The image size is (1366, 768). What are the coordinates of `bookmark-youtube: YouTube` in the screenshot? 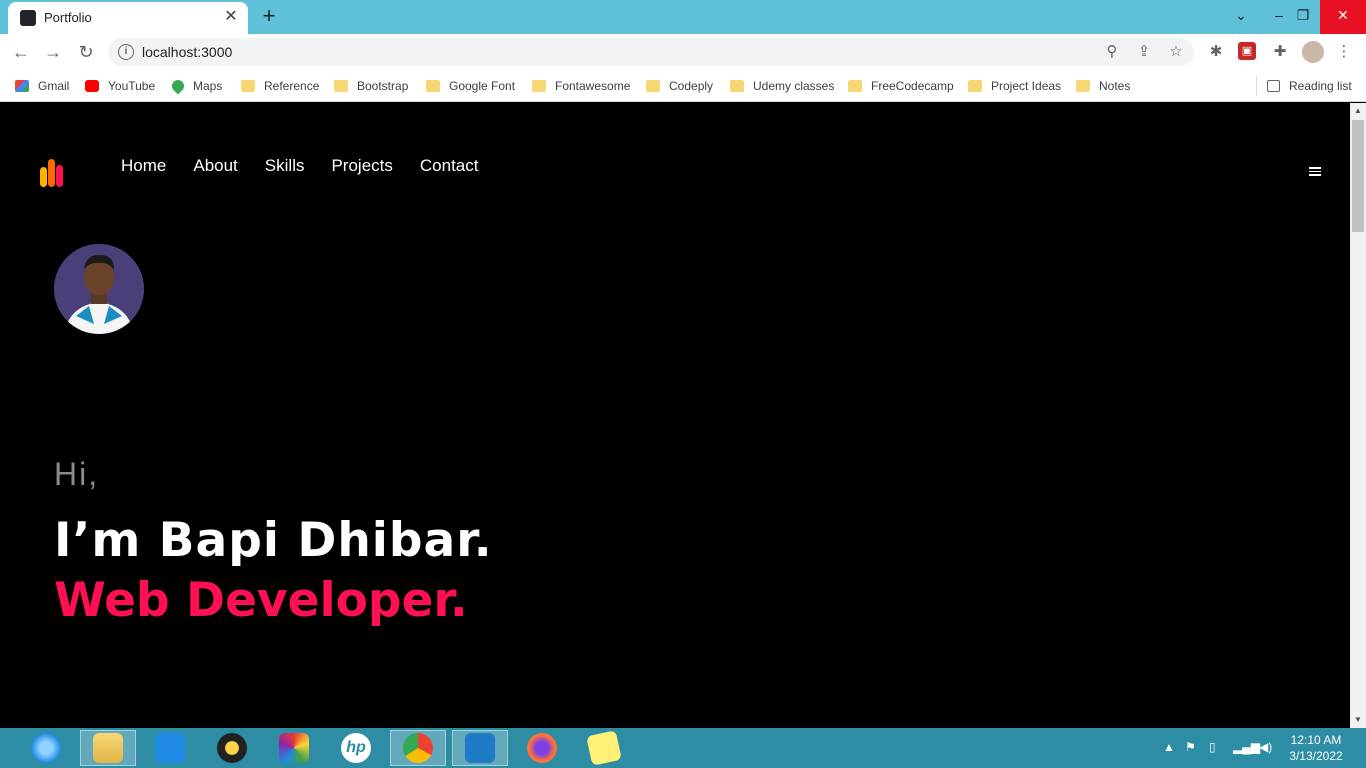 It's located at (120, 86).